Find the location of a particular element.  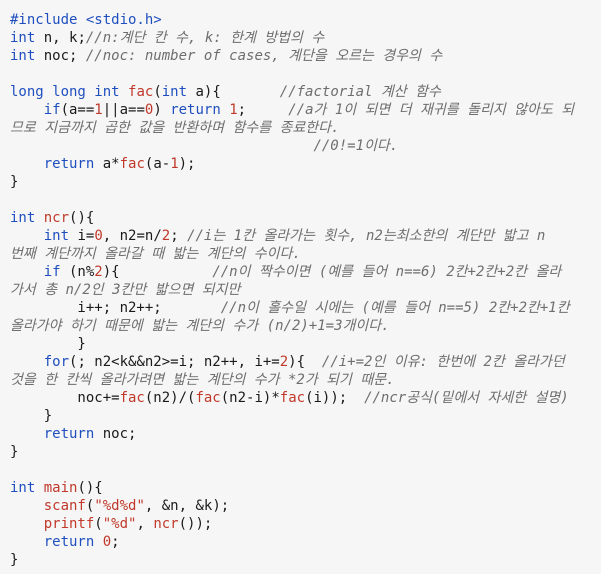

code-line: 므로 지금까지 곱한 값을 반환하며 함수를 종료한다. is located at coordinates (301, 128).